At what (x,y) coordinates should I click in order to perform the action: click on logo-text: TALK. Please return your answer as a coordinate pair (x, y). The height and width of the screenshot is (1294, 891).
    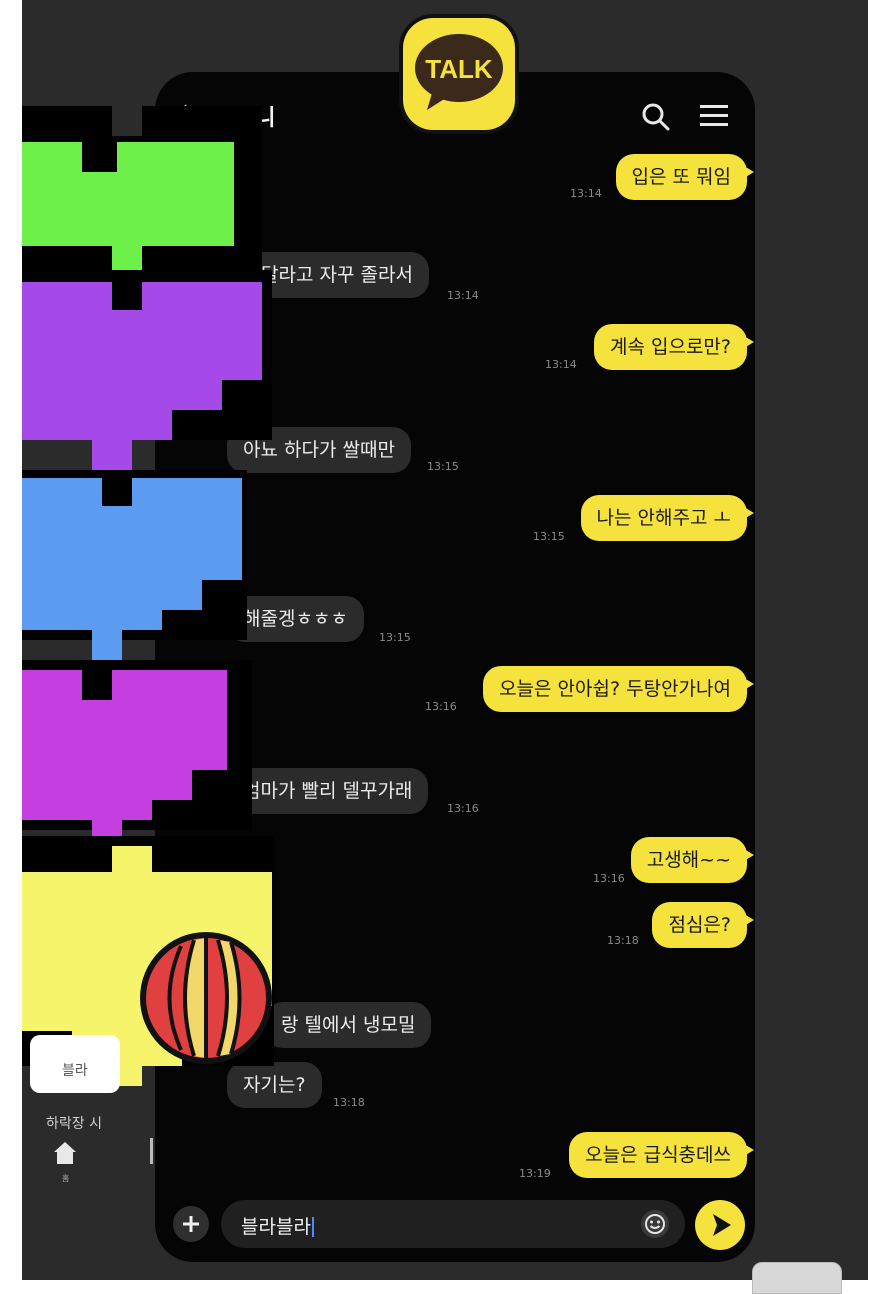
    Looking at the image, I should click on (459, 69).